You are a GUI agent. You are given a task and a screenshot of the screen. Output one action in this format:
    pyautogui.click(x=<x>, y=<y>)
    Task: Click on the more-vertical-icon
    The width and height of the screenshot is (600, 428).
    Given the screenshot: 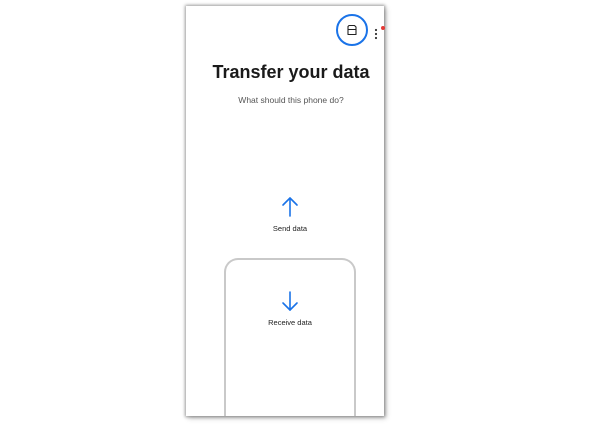 What is the action you would take?
    pyautogui.click(x=376, y=34)
    